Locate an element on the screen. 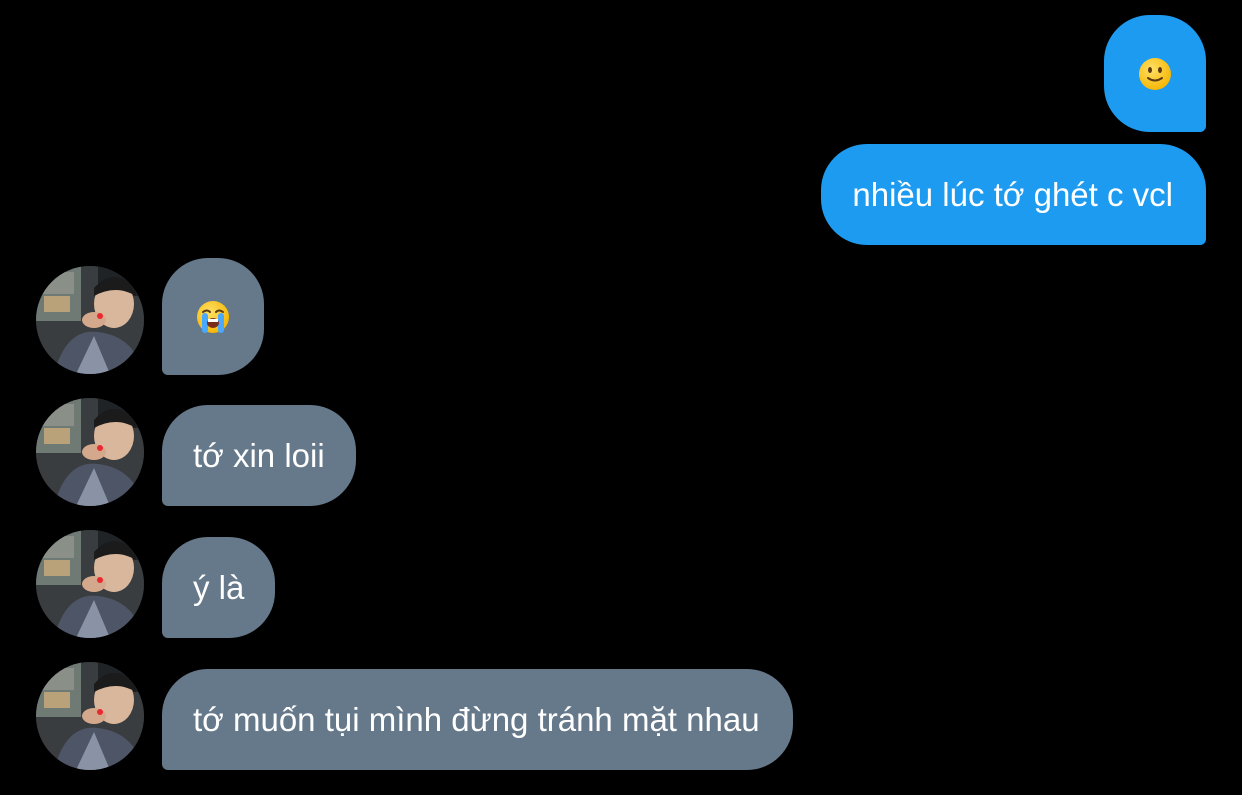 Image resolution: width=1242 pixels, height=795 pixels. message-bubble-sent: nhiều lúc tớ ghét c vcl is located at coordinates (1013, 194).